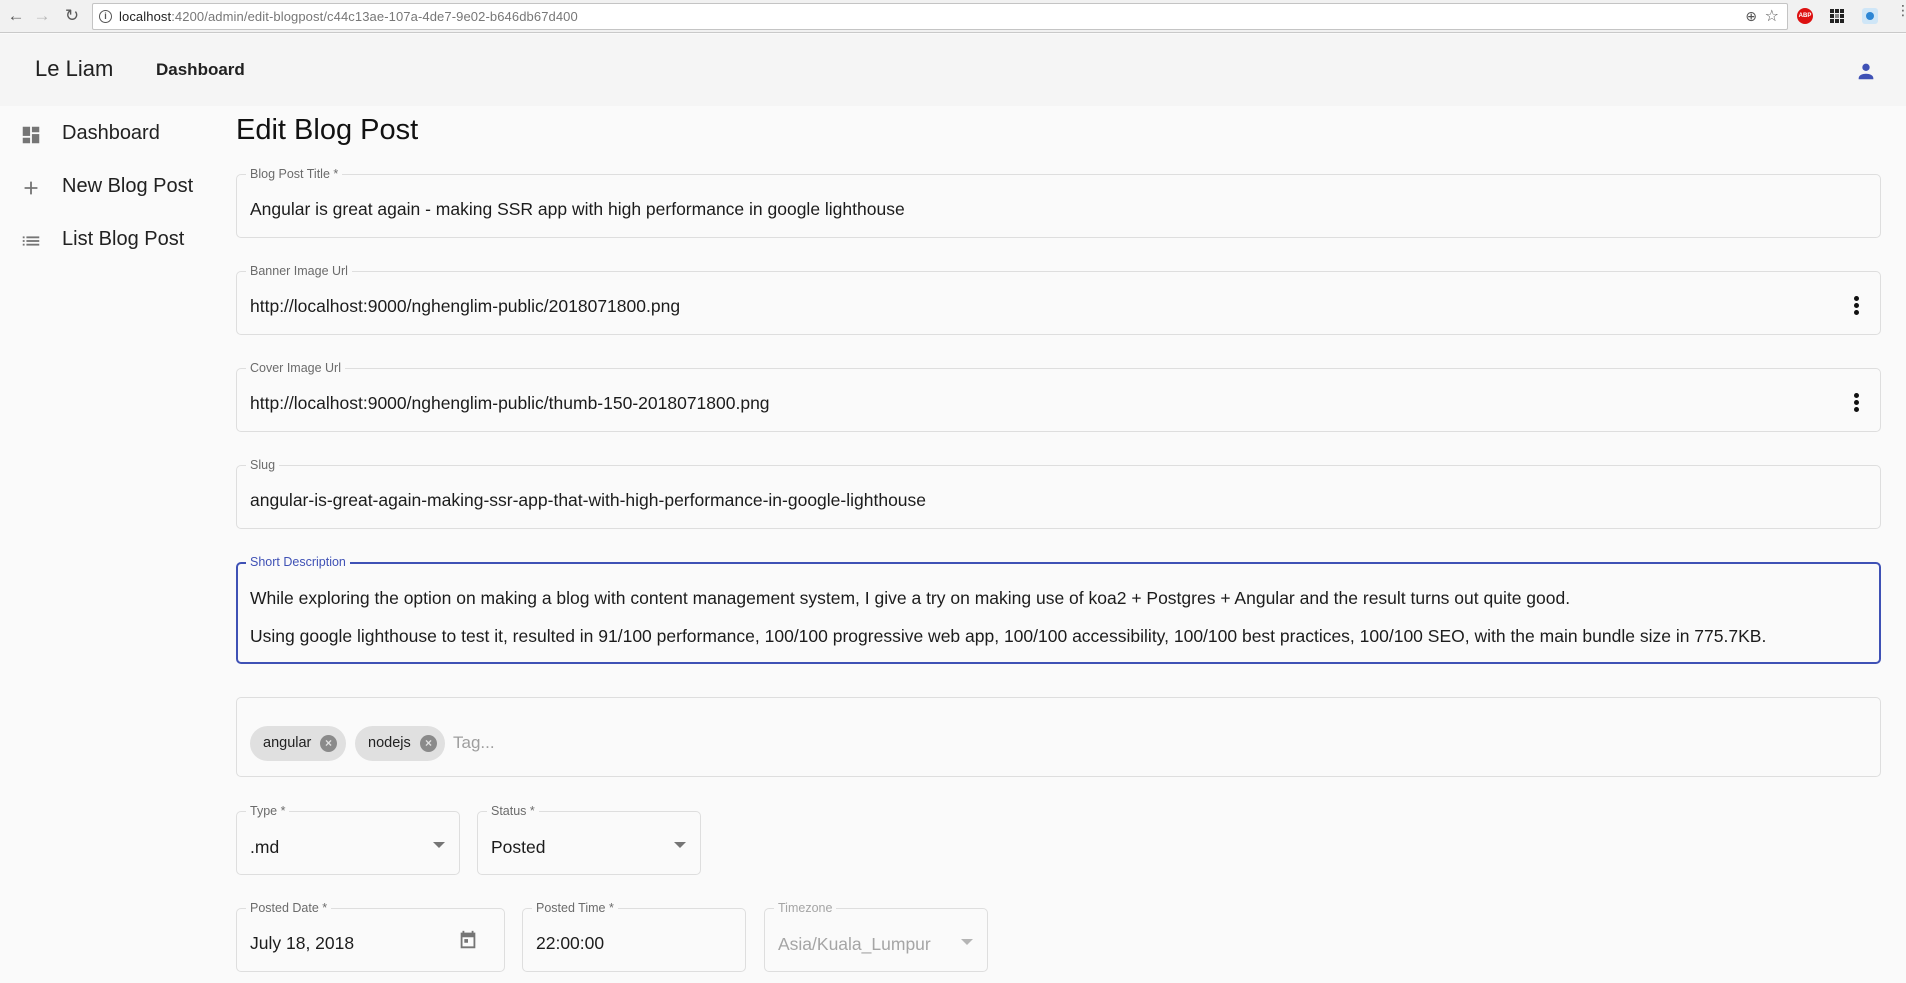 The height and width of the screenshot is (983, 1906). I want to click on app-toolbar: Le Liam Dashboard, so click(953, 70).